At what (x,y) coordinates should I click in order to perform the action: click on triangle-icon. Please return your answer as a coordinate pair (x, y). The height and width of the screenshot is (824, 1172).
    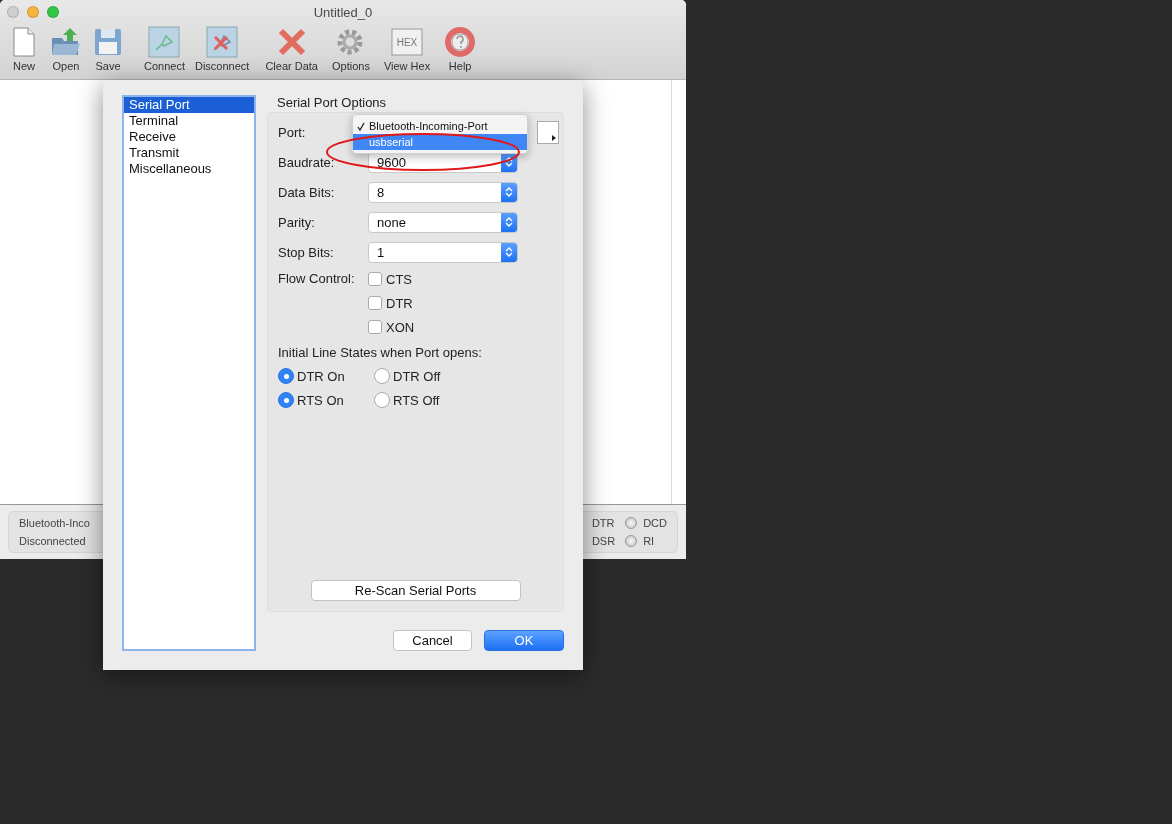
    Looking at the image, I should click on (554, 137).